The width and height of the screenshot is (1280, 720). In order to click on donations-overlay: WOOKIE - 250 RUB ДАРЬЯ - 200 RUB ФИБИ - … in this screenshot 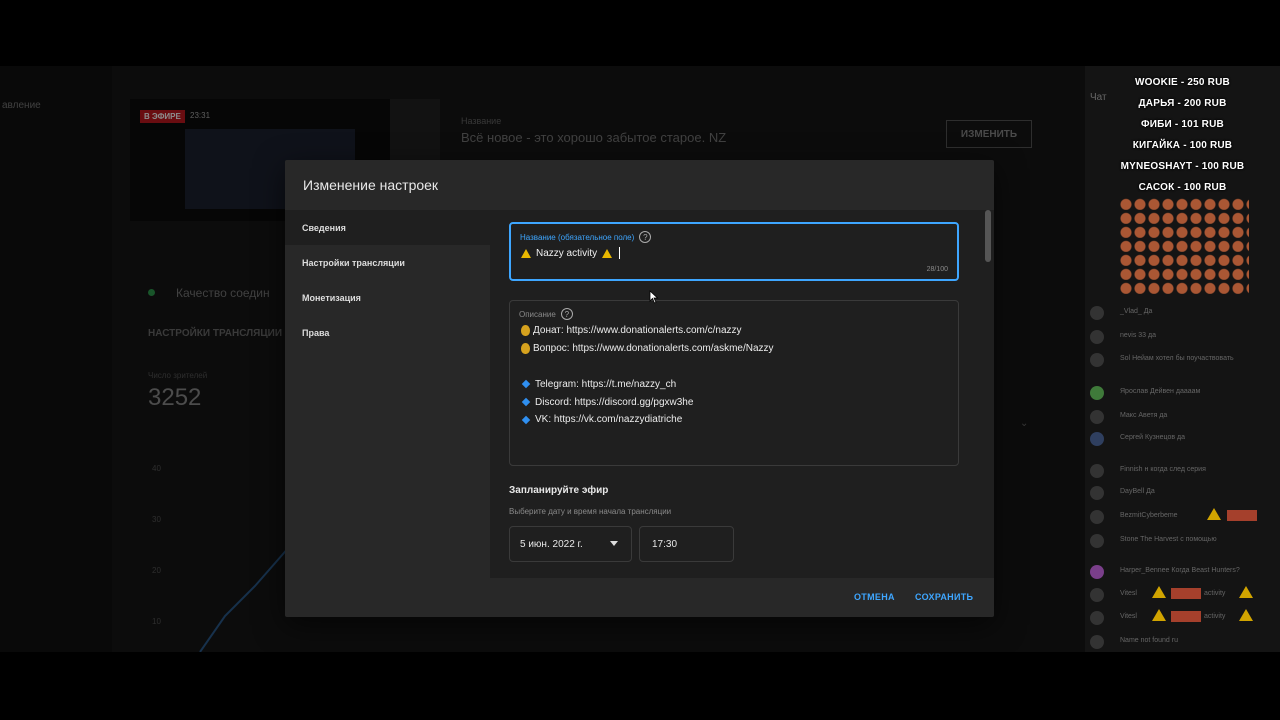, I will do `click(1182, 186)`.